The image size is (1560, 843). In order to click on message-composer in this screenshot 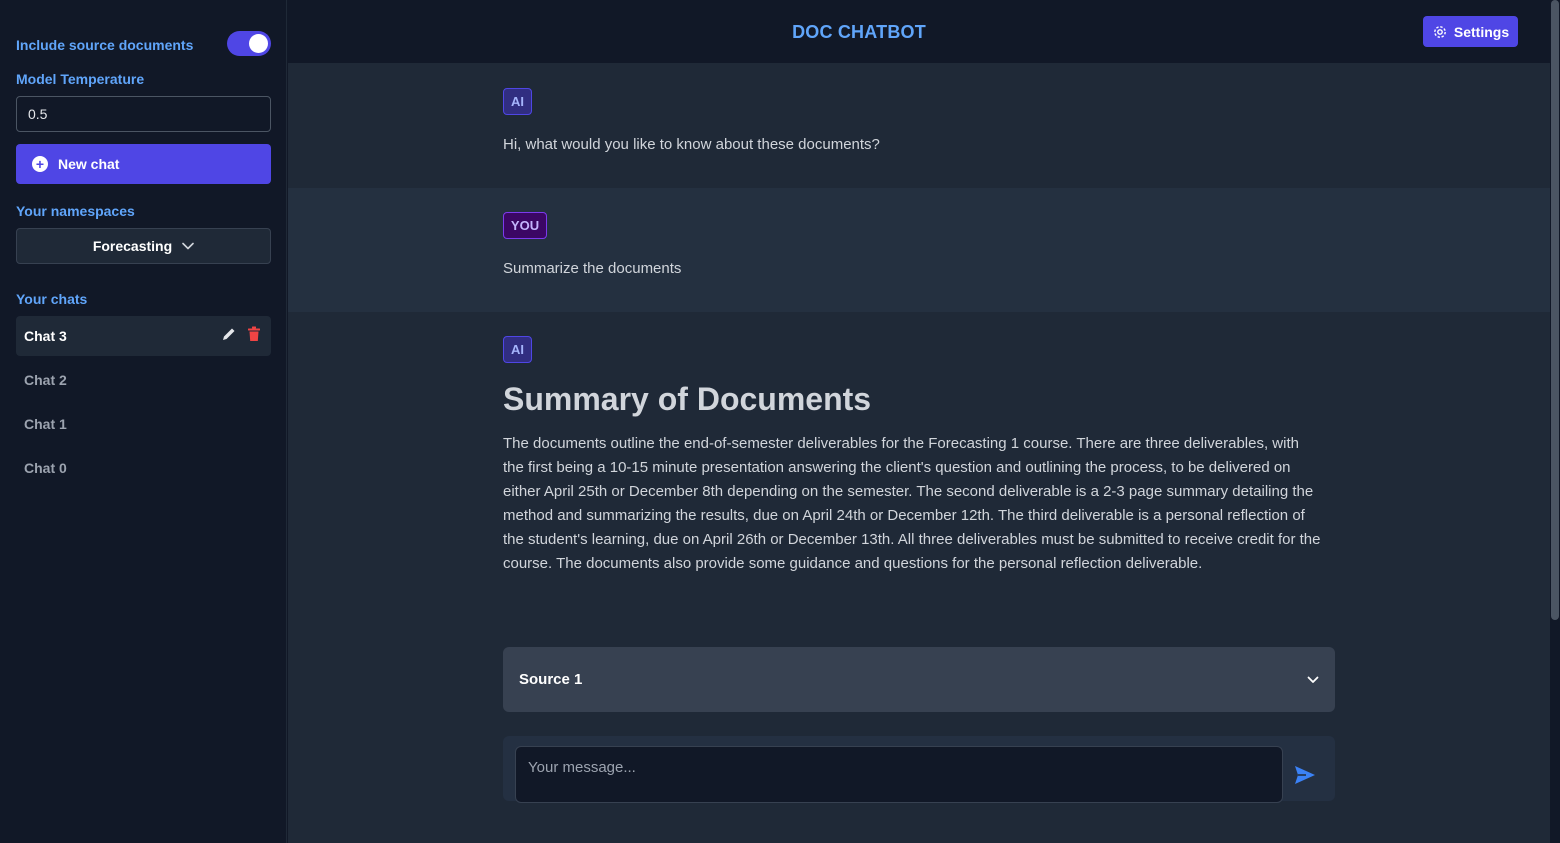, I will do `click(919, 769)`.